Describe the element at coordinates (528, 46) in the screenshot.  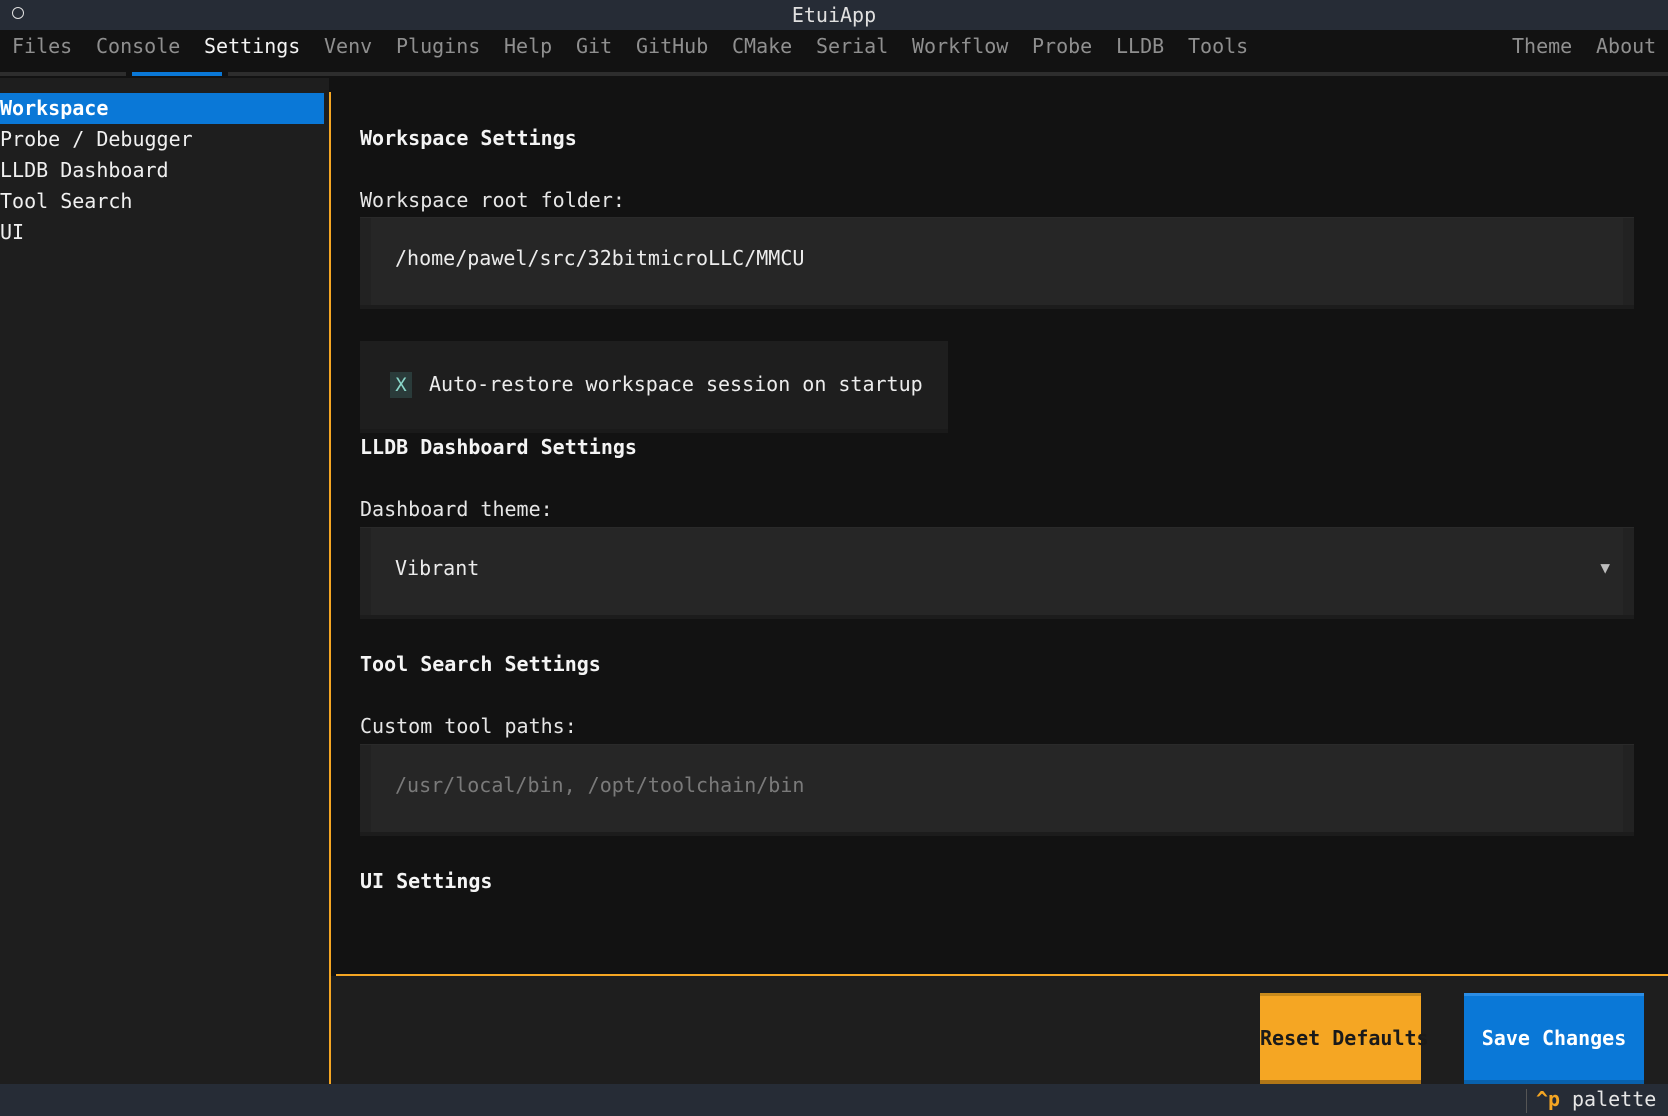
I see `menu-item-help: Help` at that location.